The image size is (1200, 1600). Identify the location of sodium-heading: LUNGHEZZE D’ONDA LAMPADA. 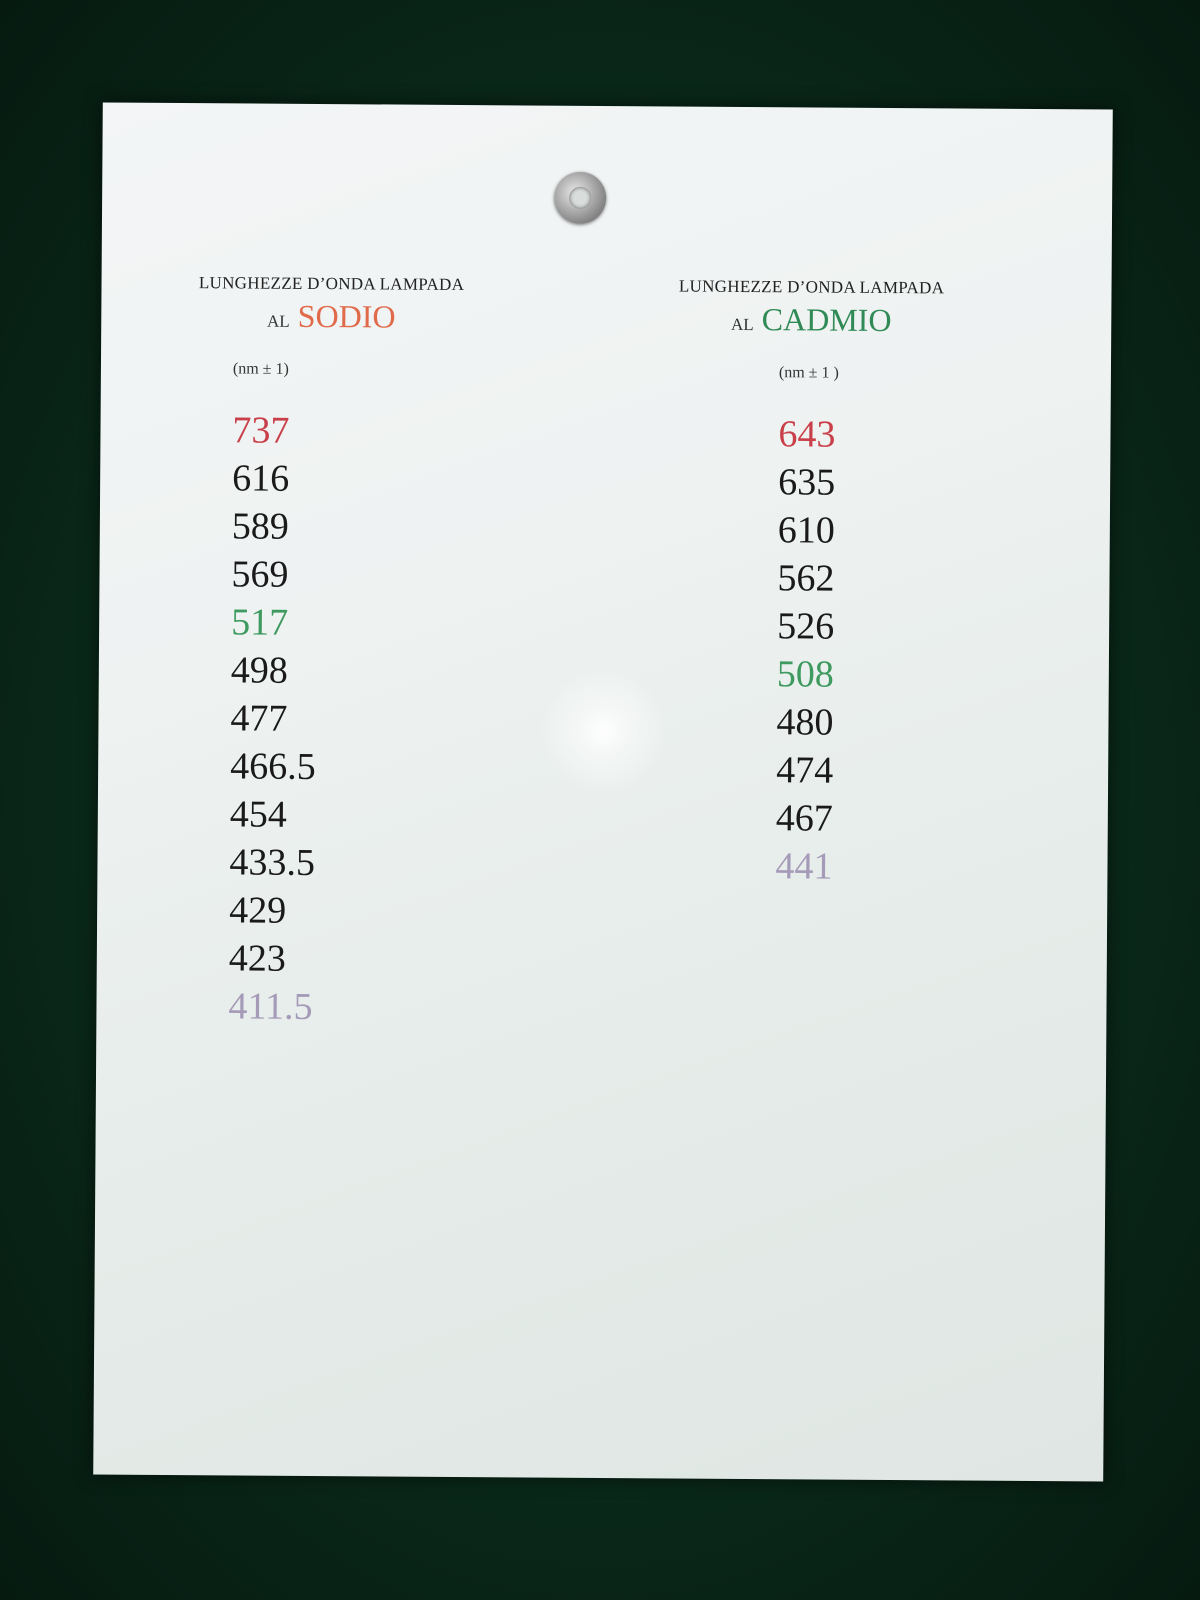
(331, 284).